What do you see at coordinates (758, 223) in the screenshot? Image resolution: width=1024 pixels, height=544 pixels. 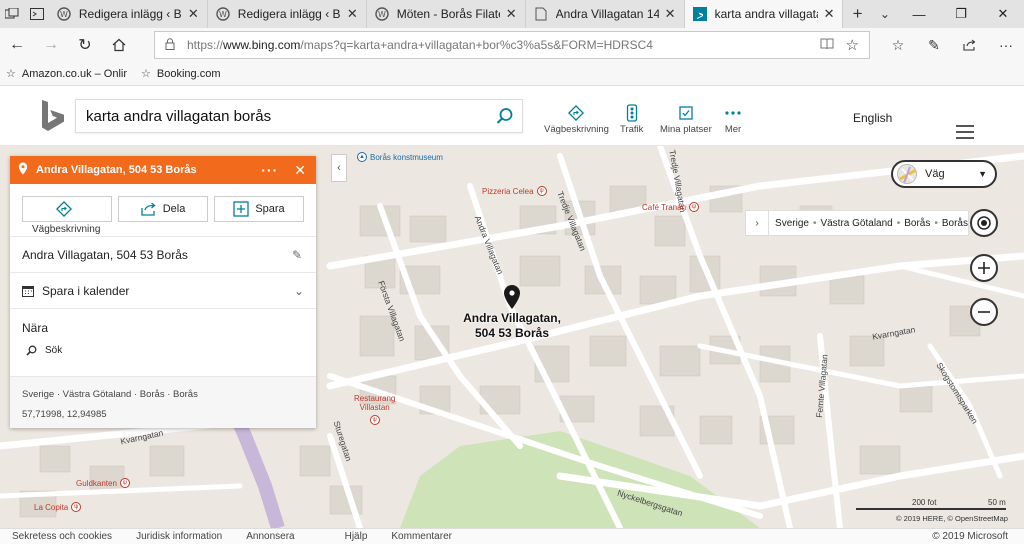 I see `breadcrumb-chevron-icon: ›` at bounding box center [758, 223].